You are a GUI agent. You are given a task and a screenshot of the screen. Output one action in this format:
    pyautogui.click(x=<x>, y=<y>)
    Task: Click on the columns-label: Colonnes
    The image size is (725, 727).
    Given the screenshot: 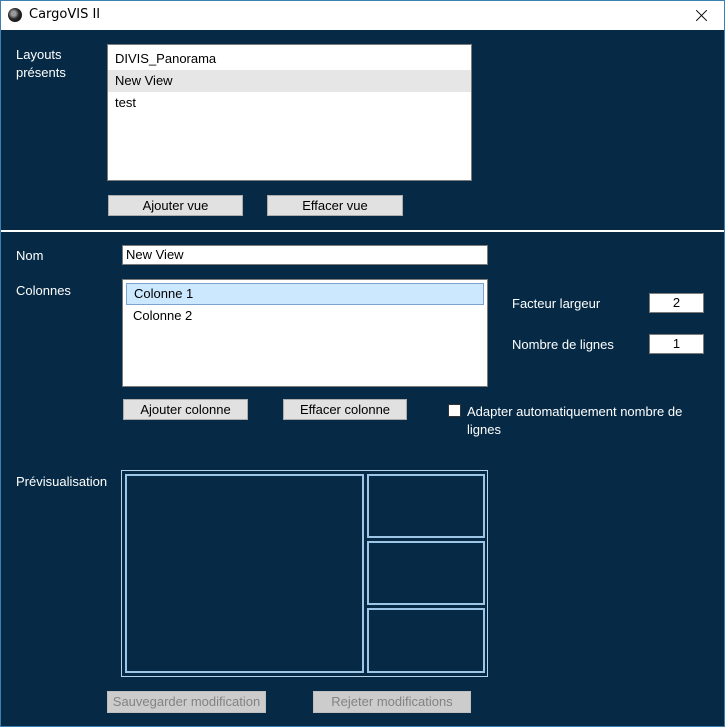 What is the action you would take?
    pyautogui.click(x=43, y=290)
    